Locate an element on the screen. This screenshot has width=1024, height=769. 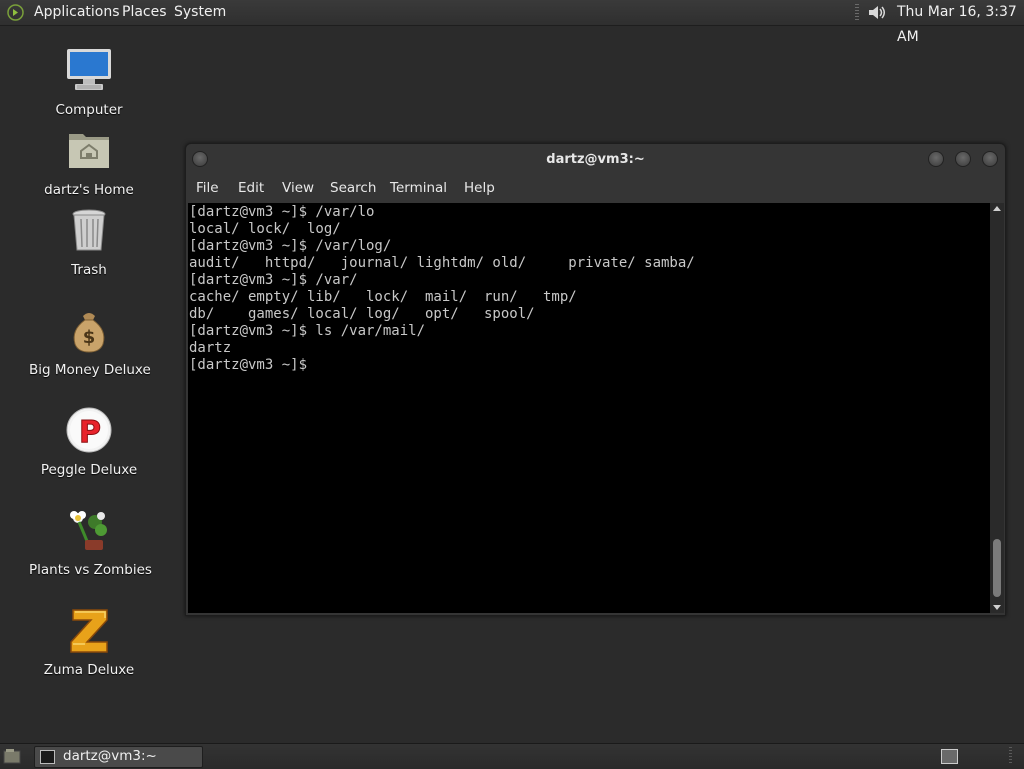
close-button is located at coordinates (990, 159).